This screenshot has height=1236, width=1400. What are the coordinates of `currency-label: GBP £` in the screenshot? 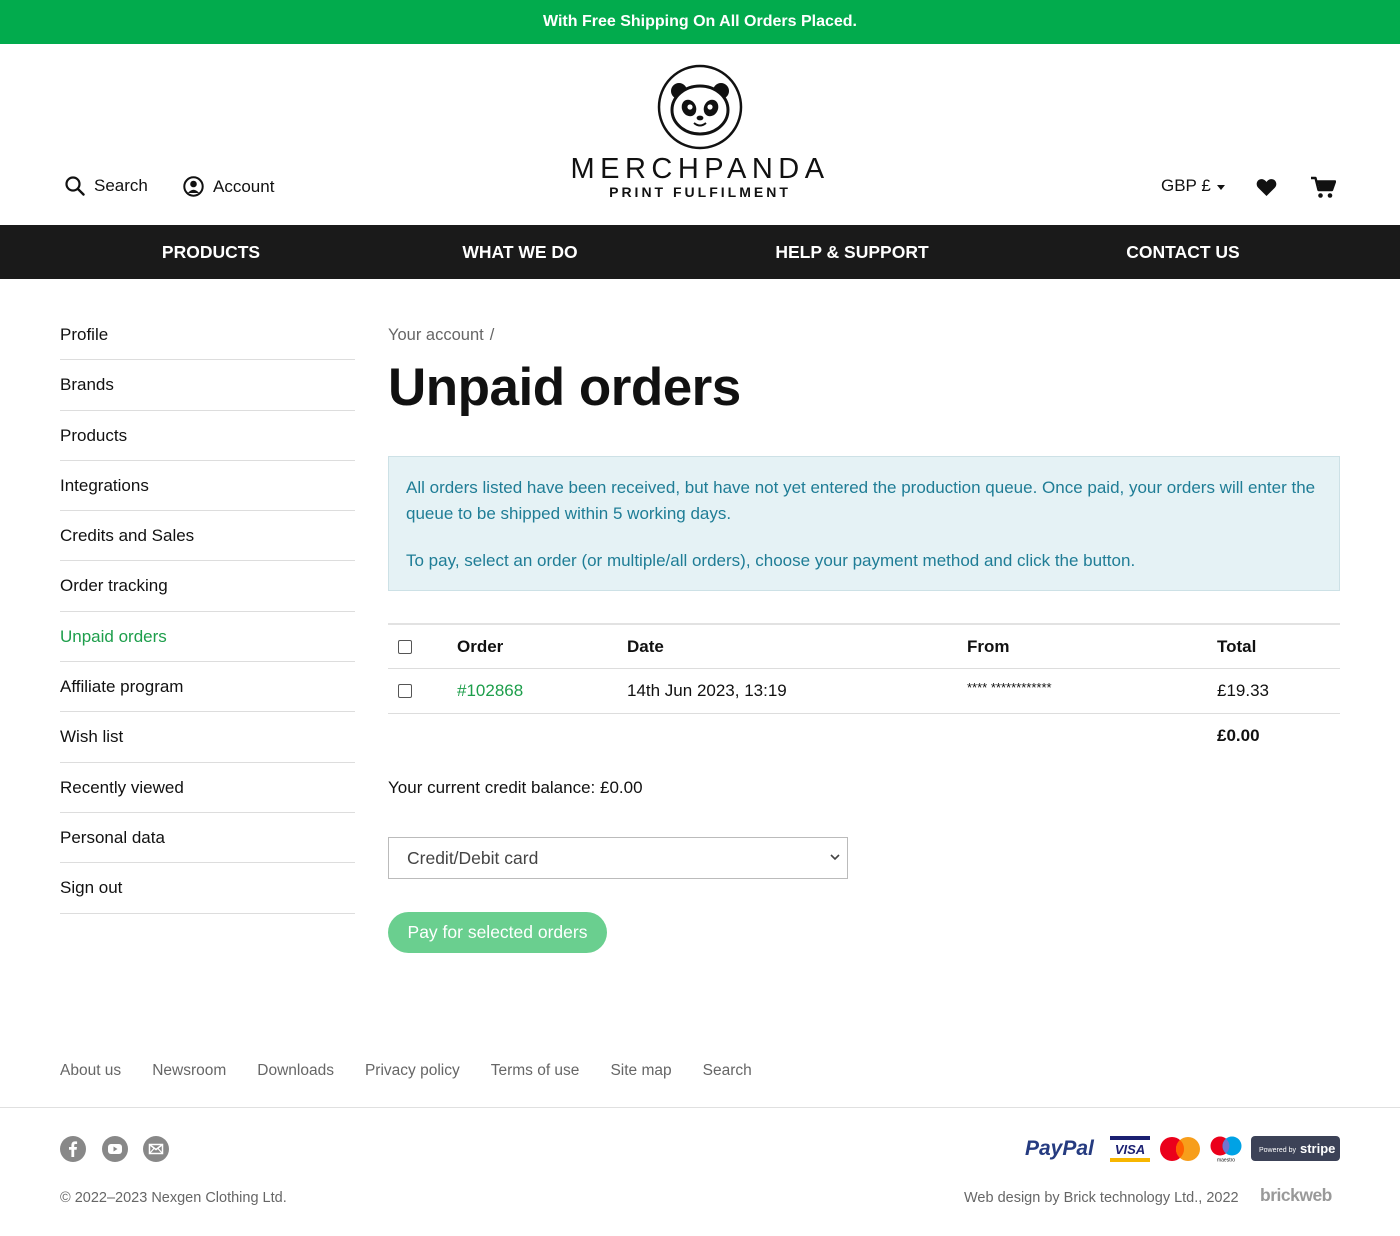 It's located at (1186, 185).